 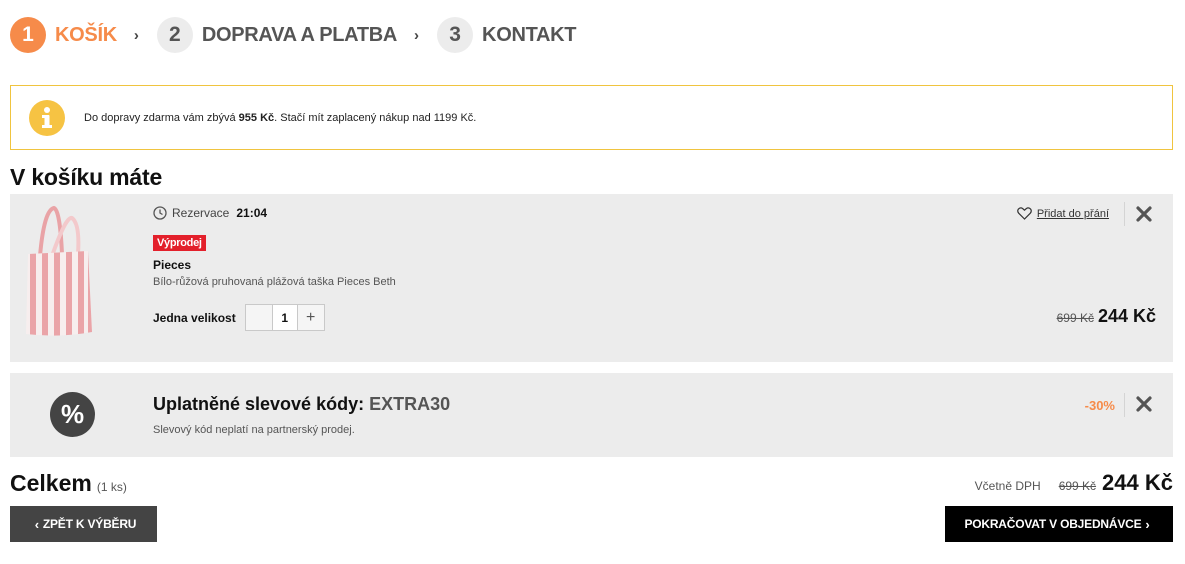 I want to click on chevron-left-icon: ‹, so click(x=36, y=524).